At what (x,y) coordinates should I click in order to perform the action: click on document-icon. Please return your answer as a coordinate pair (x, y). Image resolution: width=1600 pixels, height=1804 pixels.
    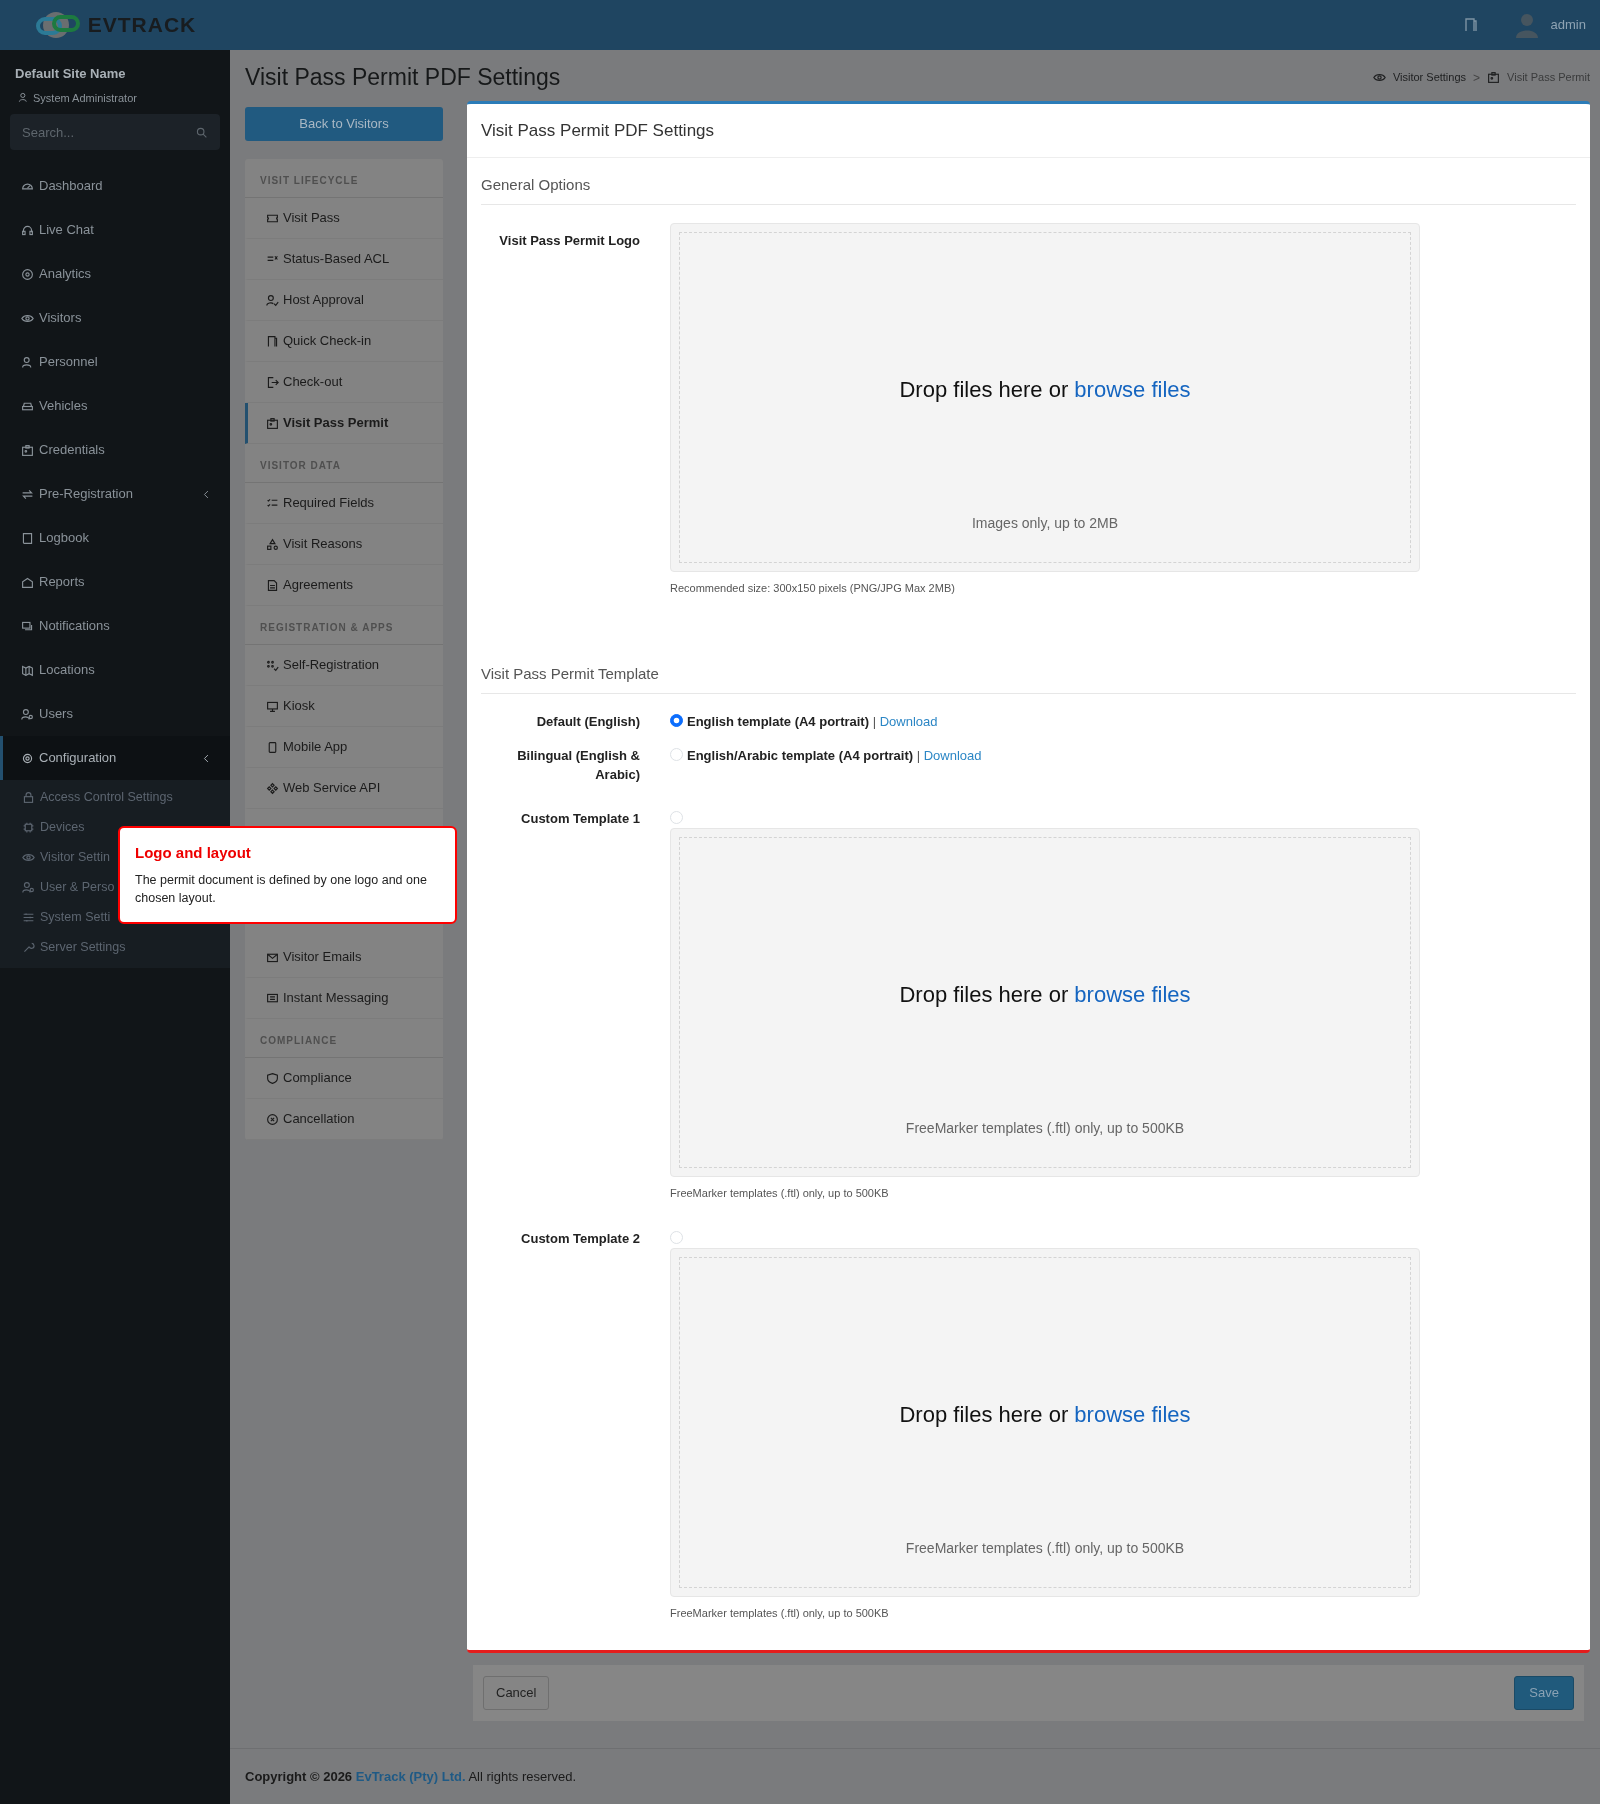
    Looking at the image, I should click on (272, 585).